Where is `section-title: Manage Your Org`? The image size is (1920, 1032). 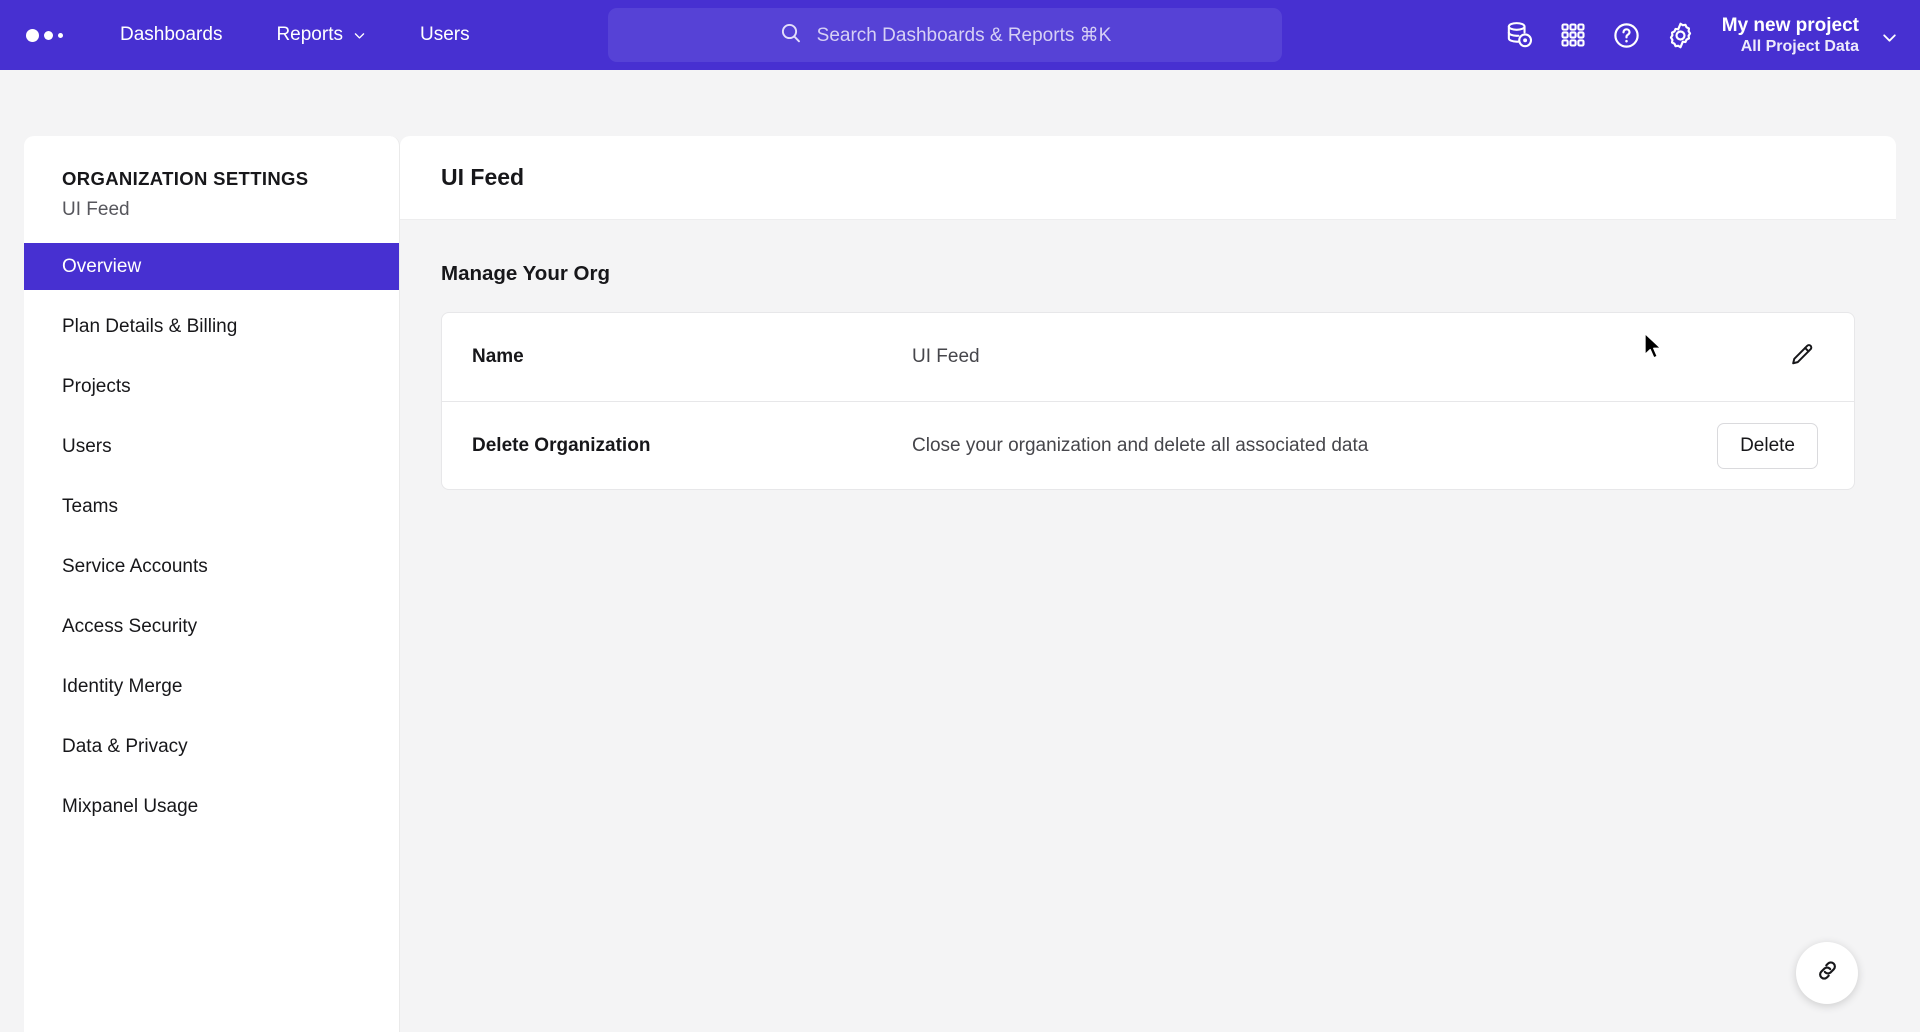 section-title: Manage Your Org is located at coordinates (525, 273).